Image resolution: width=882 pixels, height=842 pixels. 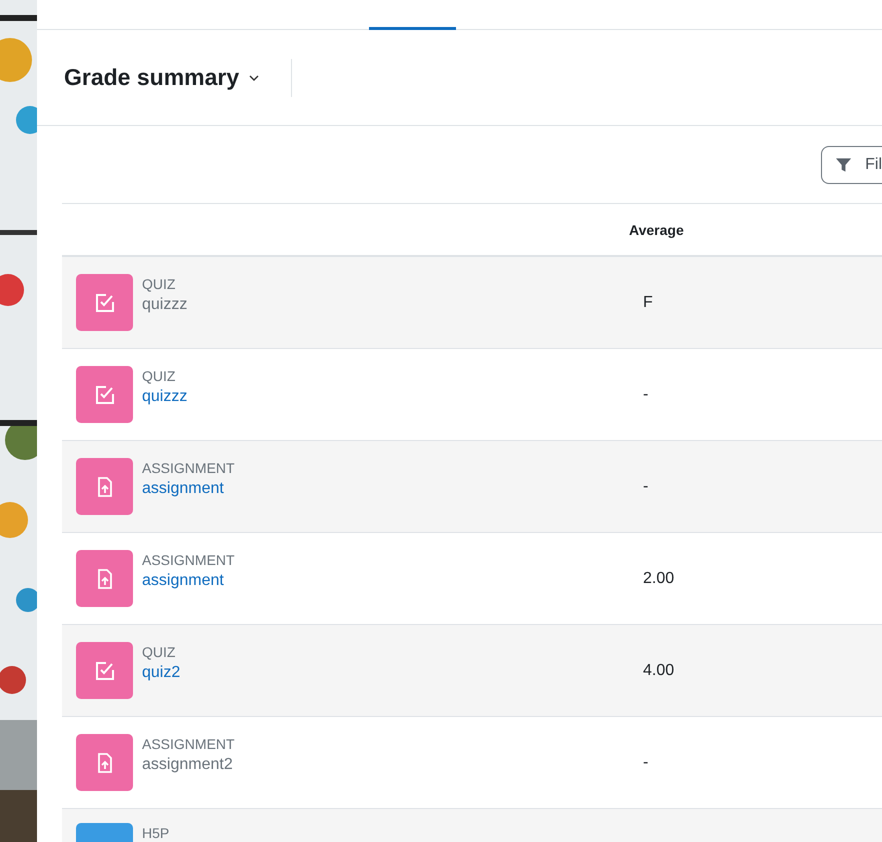 I want to click on caret-icon, so click(x=254, y=77).